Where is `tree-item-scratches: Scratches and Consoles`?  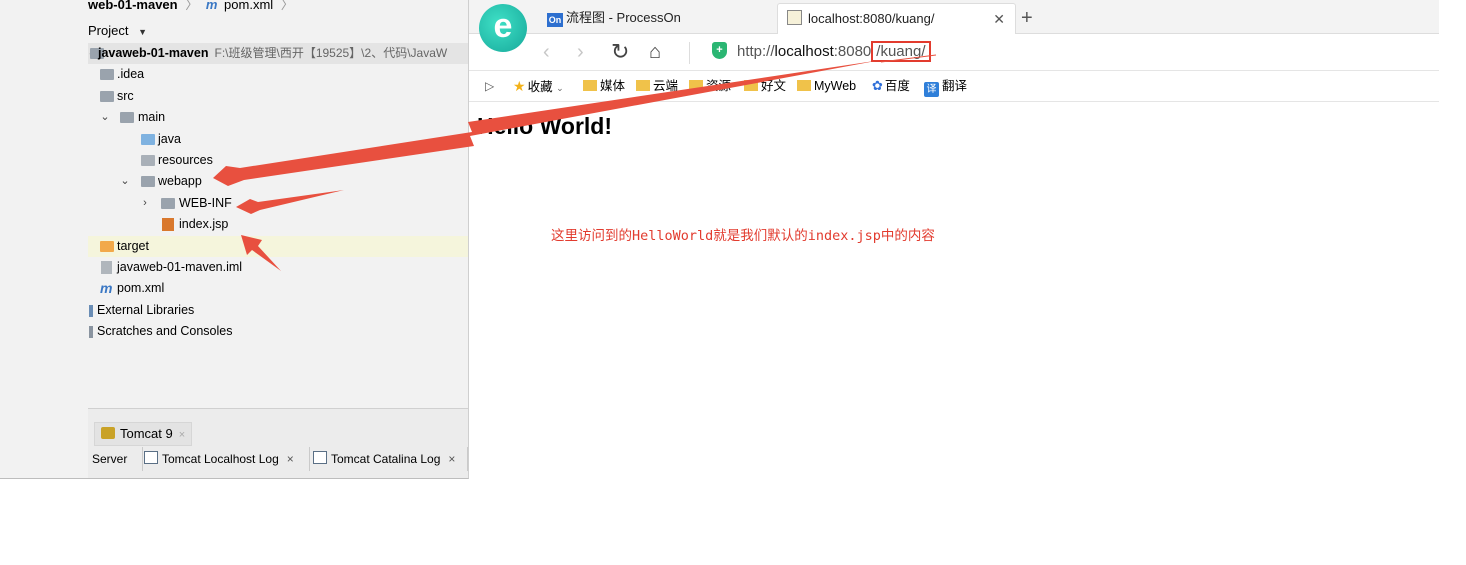 tree-item-scratches: Scratches and Consoles is located at coordinates (278, 331).